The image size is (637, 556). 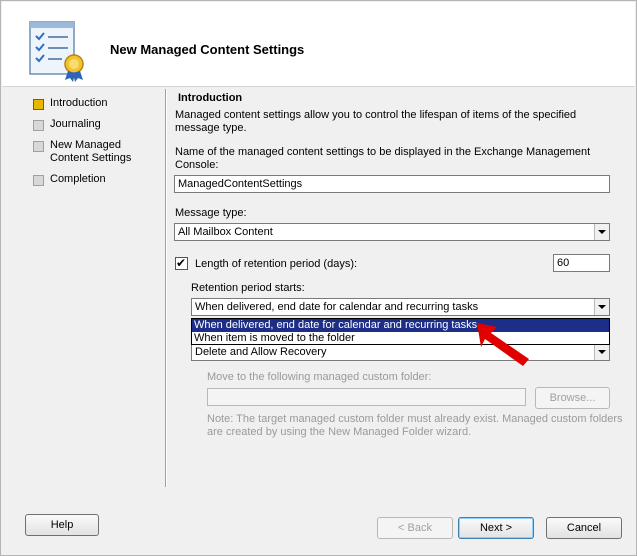 I want to click on red-arrow-icon, so click(x=503, y=344).